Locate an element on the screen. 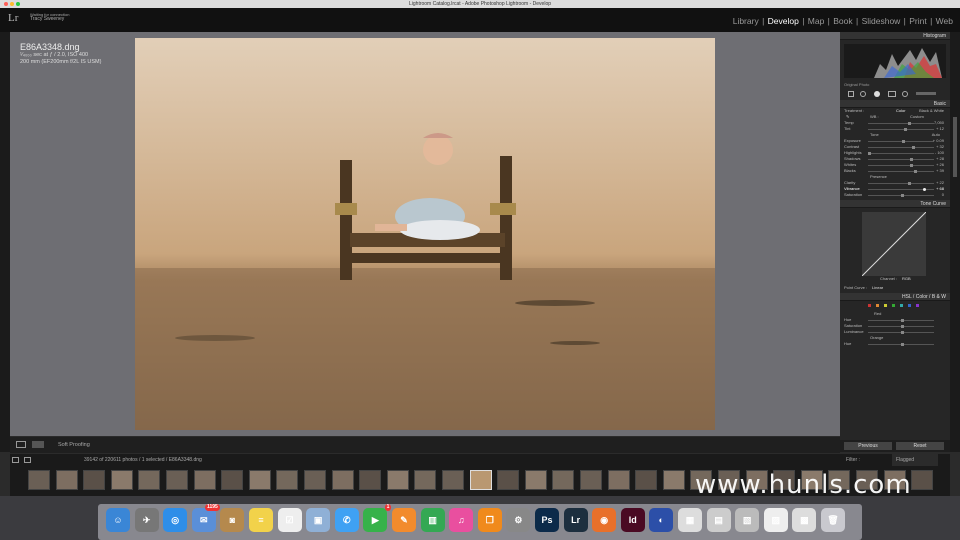 The height and width of the screenshot is (540, 960). system-preferences-icon: ⚙ is located at coordinates (518, 520).